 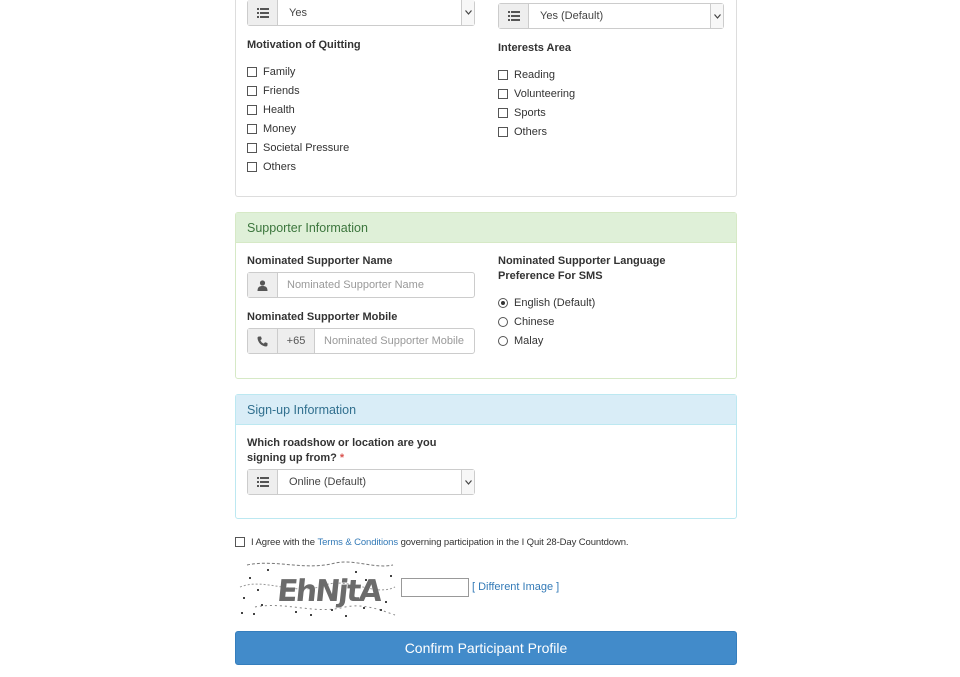 I want to click on interest-option-volunteering: Volunteering, so click(x=536, y=94).